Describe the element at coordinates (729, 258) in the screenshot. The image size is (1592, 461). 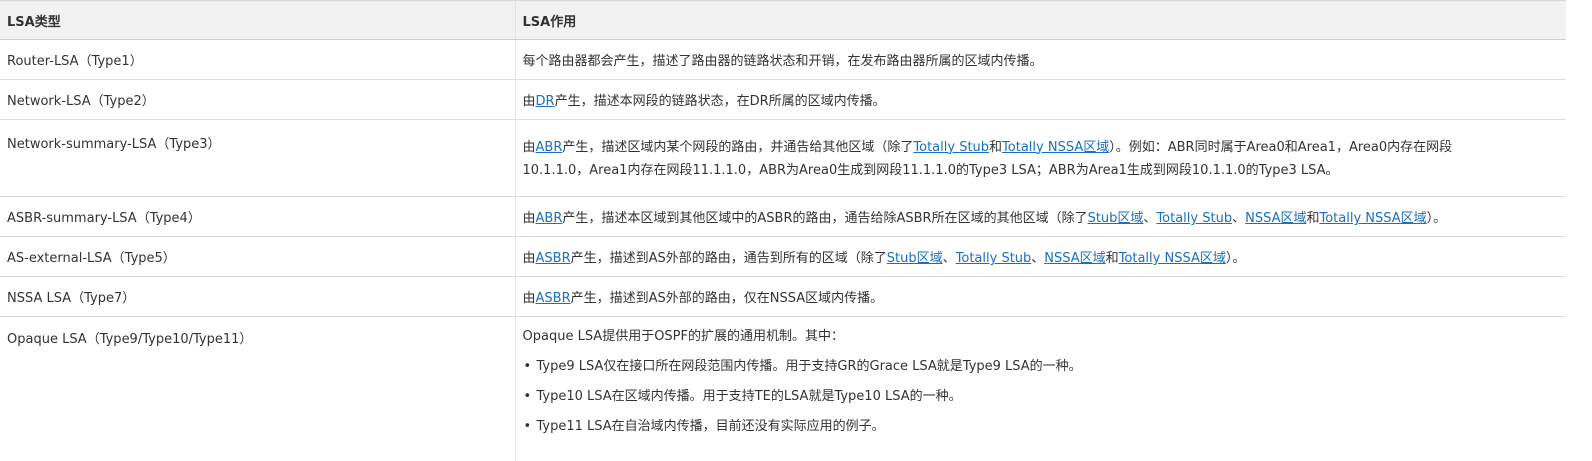
I see `desc-text: 产生，描述到AS外部的路由，通告到所有的区域（除了` at that location.